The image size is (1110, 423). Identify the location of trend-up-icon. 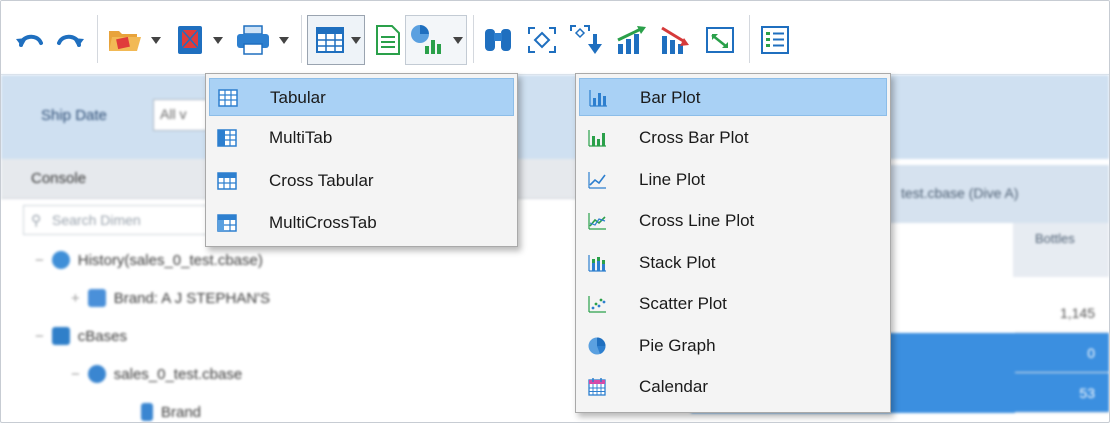
(632, 40).